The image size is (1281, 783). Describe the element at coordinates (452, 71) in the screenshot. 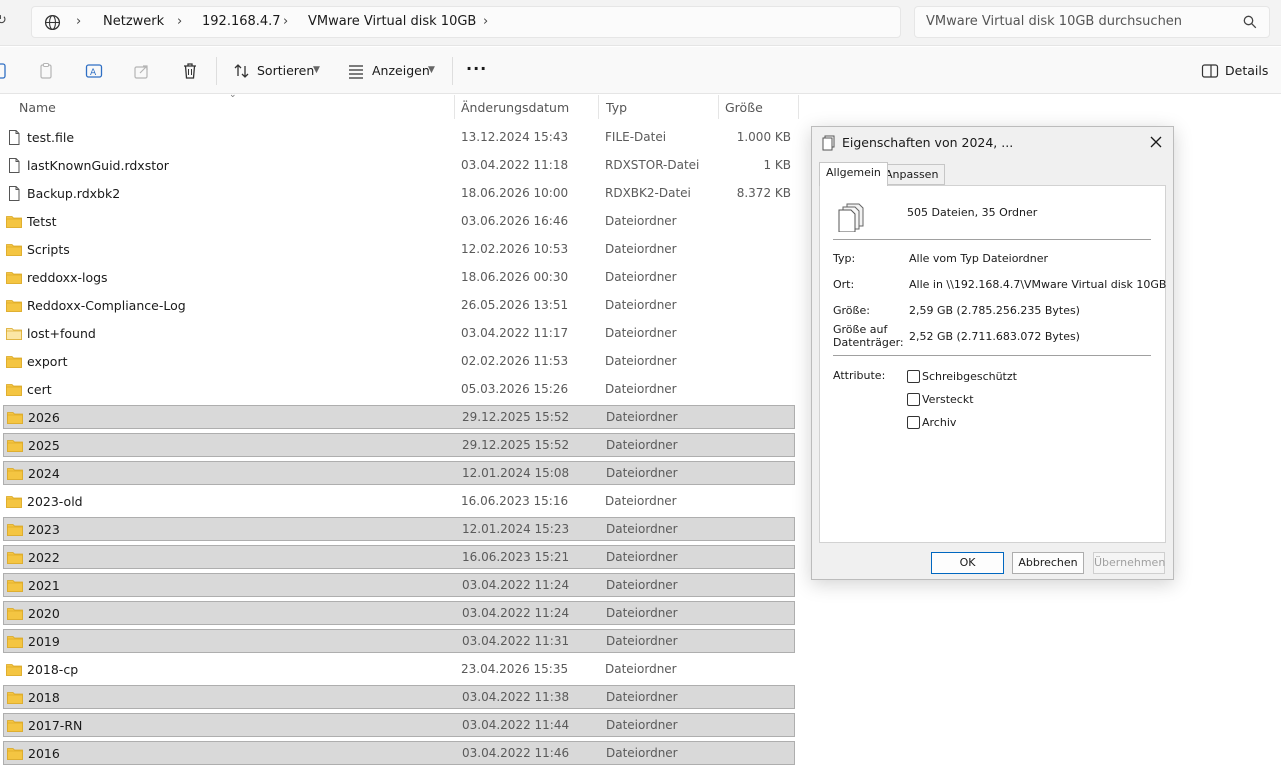

I see `toolbar-divider` at that location.